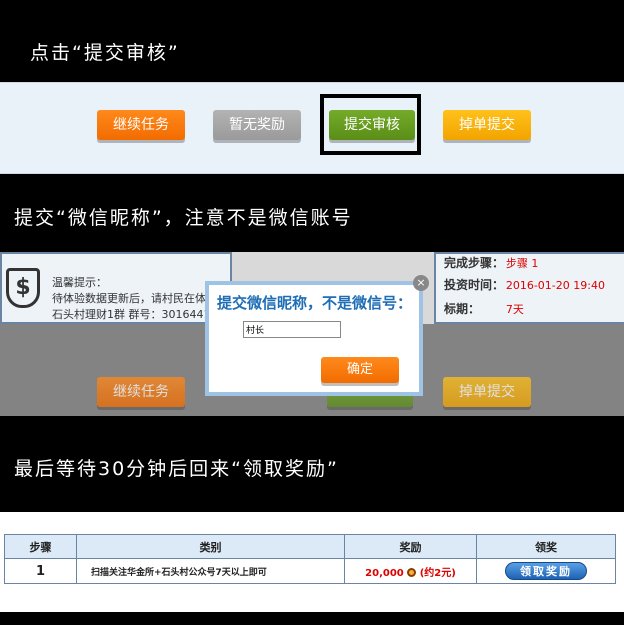  What do you see at coordinates (437, 573) in the screenshot?
I see `reward-note: (约2元)` at bounding box center [437, 573].